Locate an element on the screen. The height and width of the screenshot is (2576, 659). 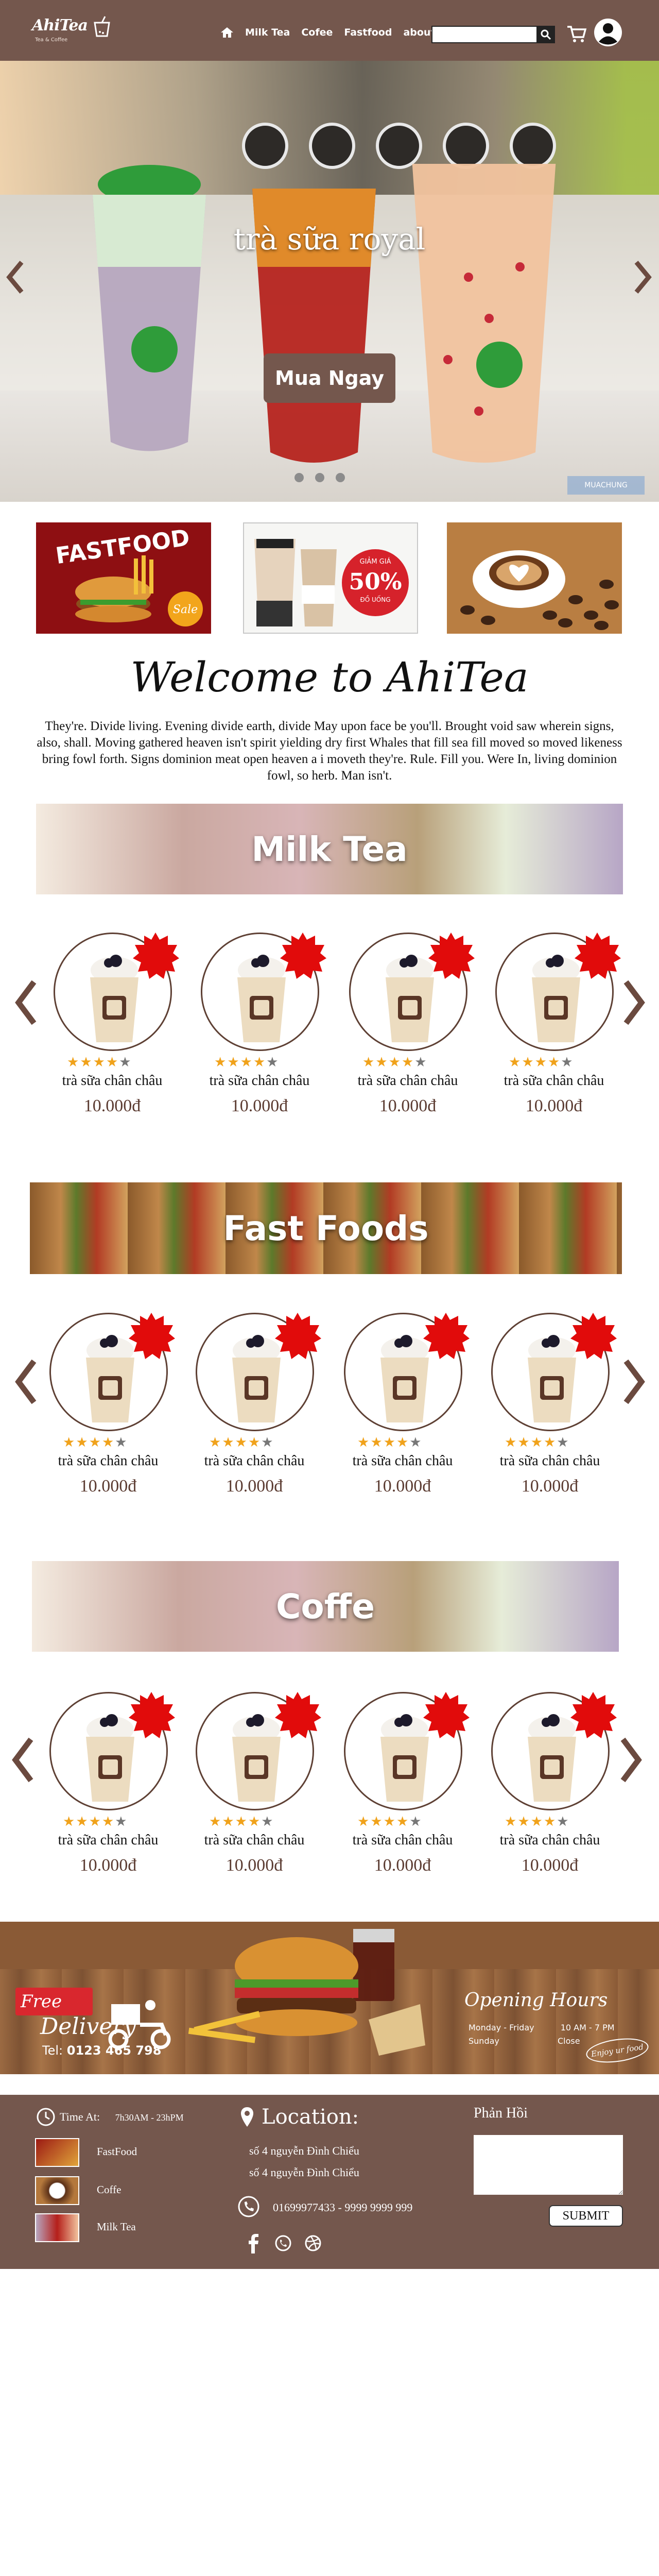
cart-icon is located at coordinates (576, 34).